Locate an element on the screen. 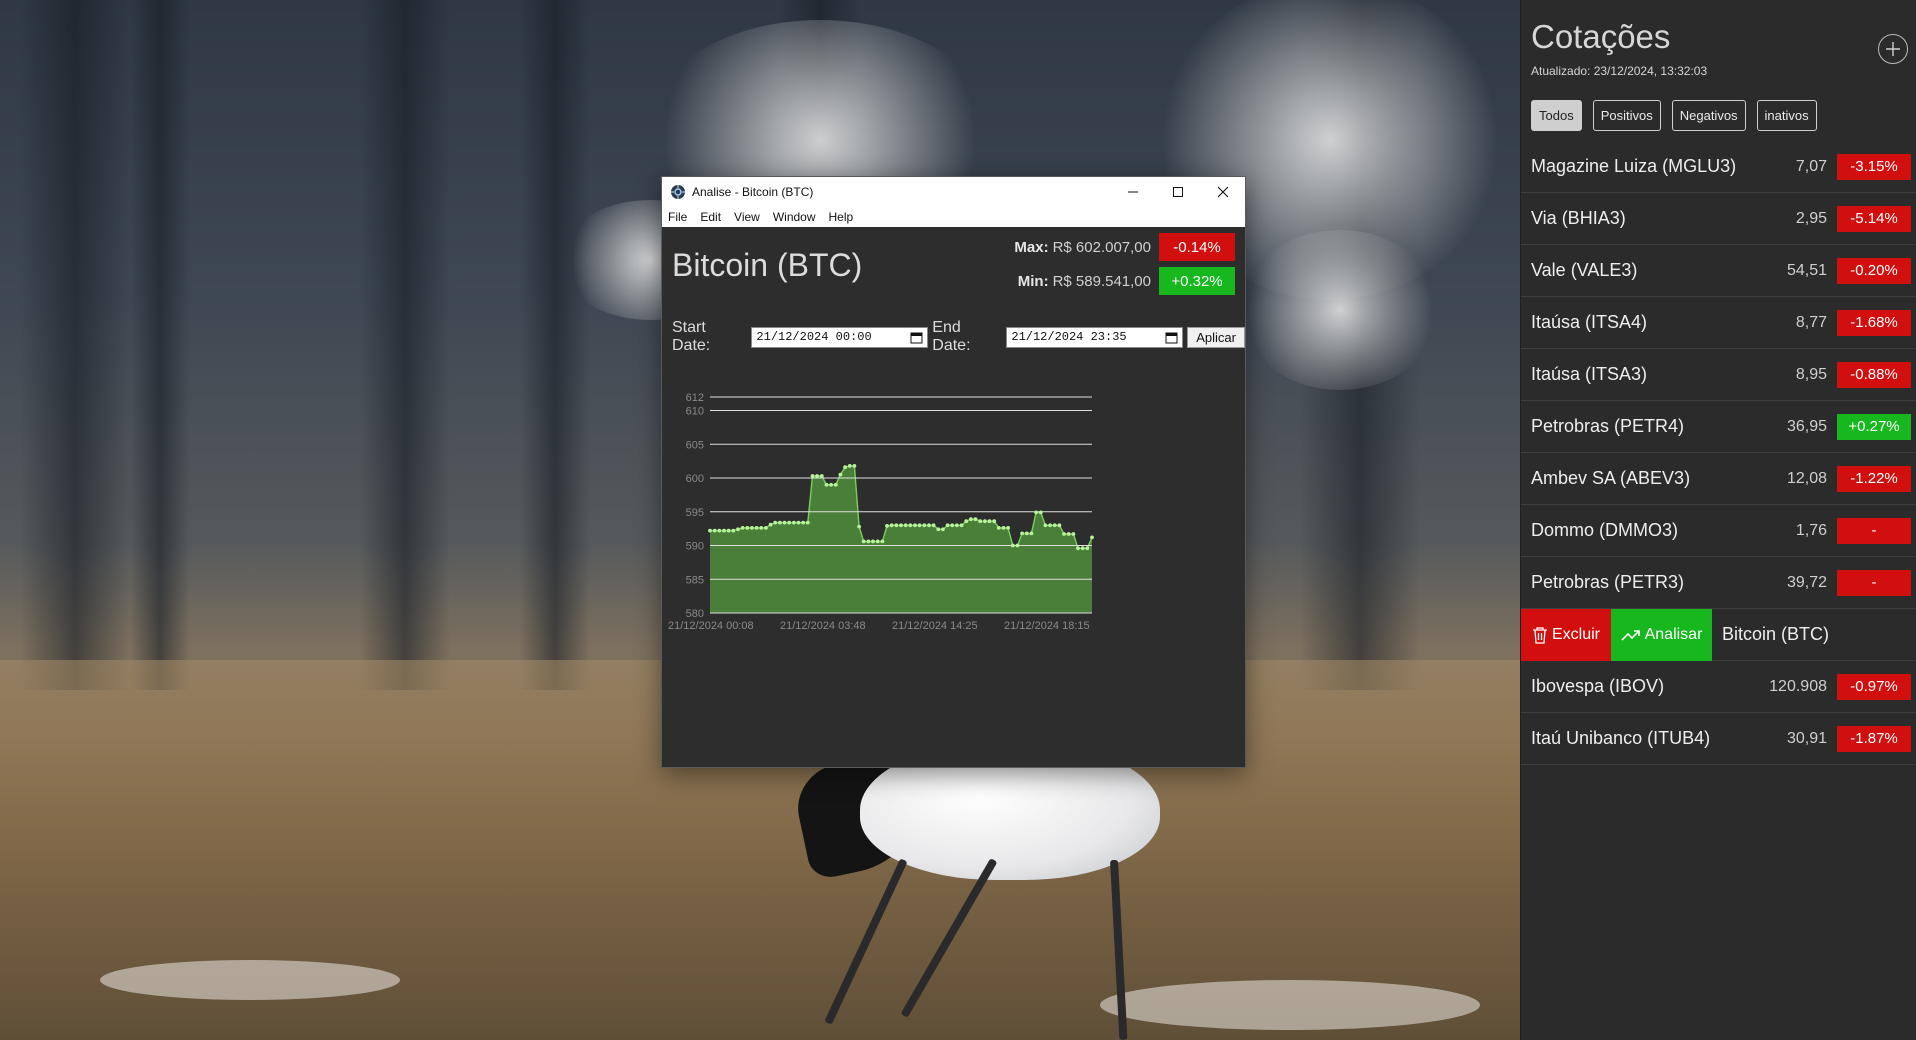 This screenshot has width=1916, height=1040. x-tick-label: 21/12/2024 03:48 is located at coordinates (823, 626).